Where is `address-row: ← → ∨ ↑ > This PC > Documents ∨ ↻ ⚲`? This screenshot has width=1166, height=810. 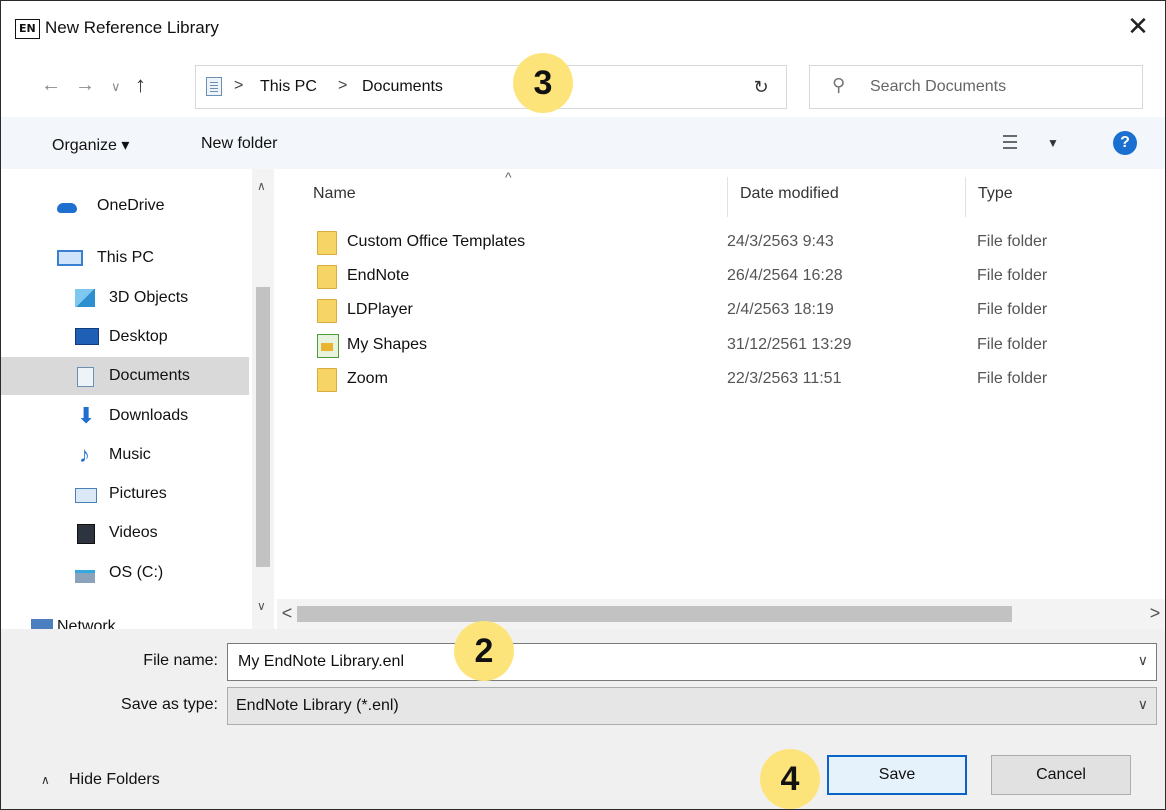
address-row: ← → ∨ ↑ > This PC > Documents ∨ ↻ ⚲ is located at coordinates (583, 87).